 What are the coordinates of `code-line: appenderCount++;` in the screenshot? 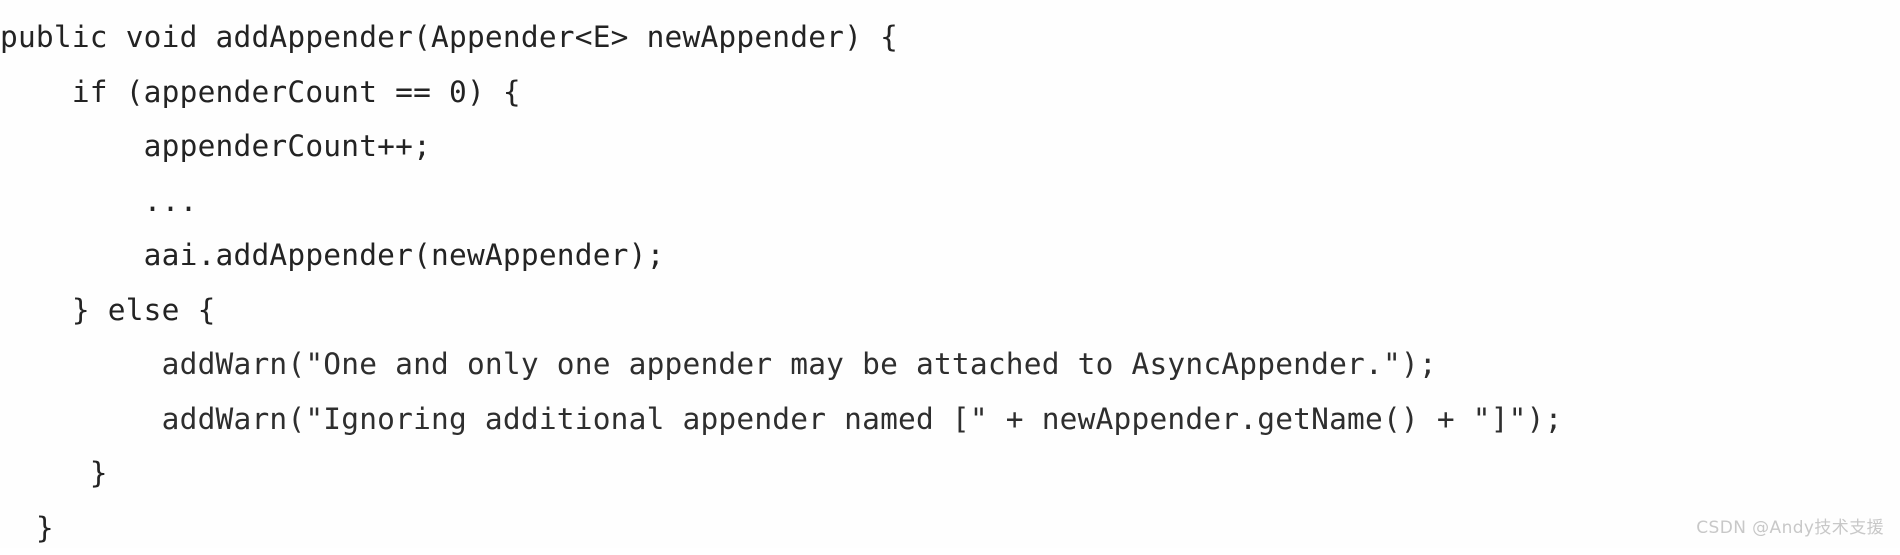 It's located at (950, 146).